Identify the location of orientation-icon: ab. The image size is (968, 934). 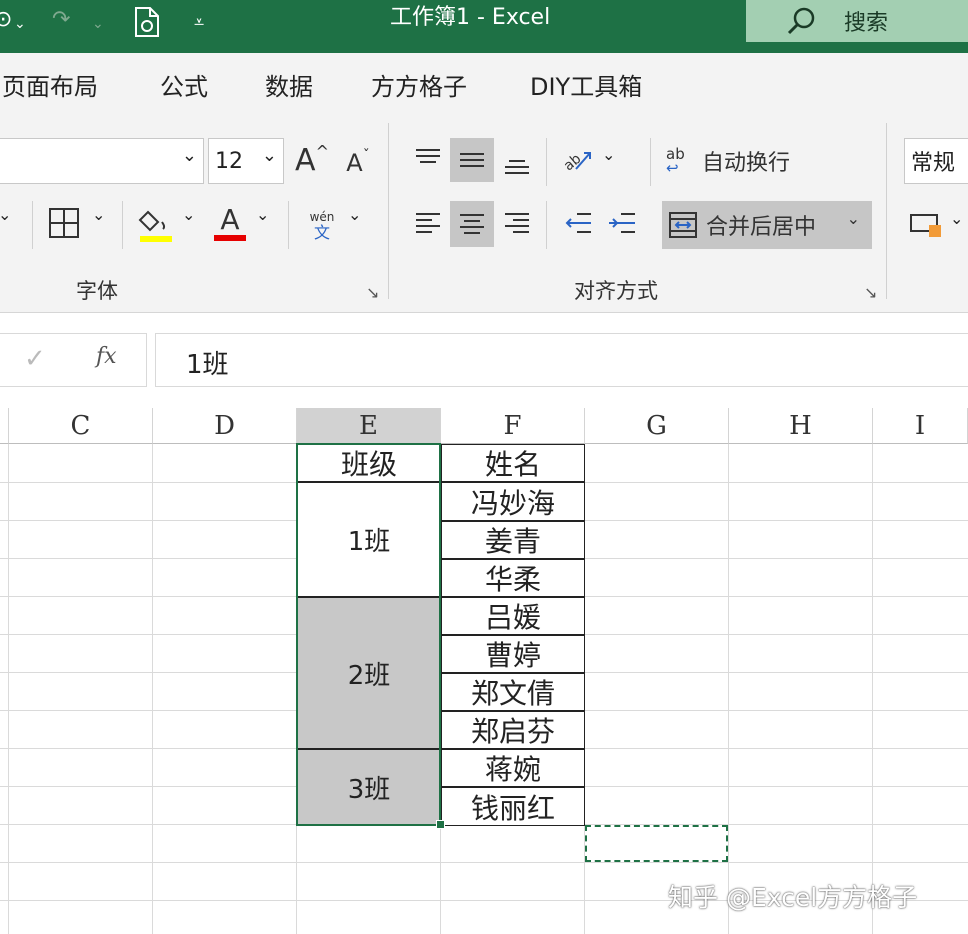
(578, 160).